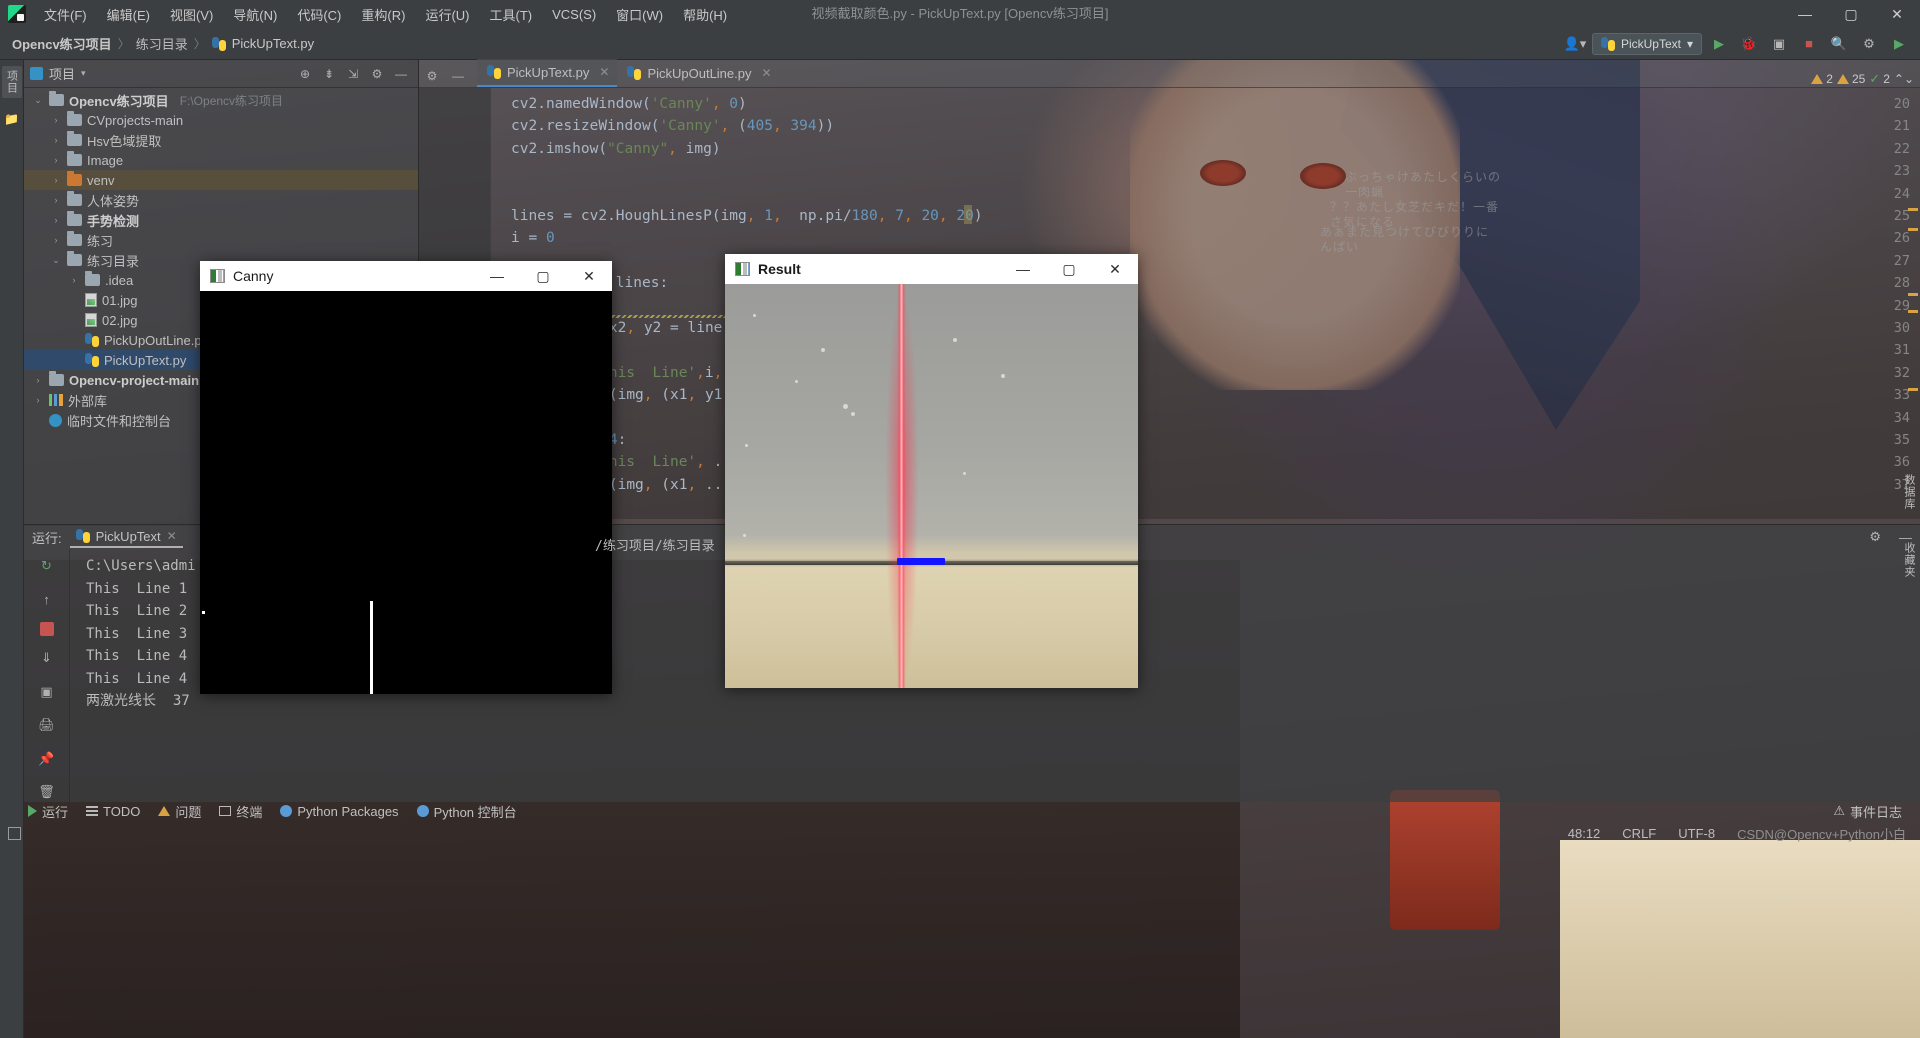 This screenshot has width=1920, height=1038. What do you see at coordinates (128, 14) in the screenshot?
I see `menu-item-edit: 编辑(E)` at bounding box center [128, 14].